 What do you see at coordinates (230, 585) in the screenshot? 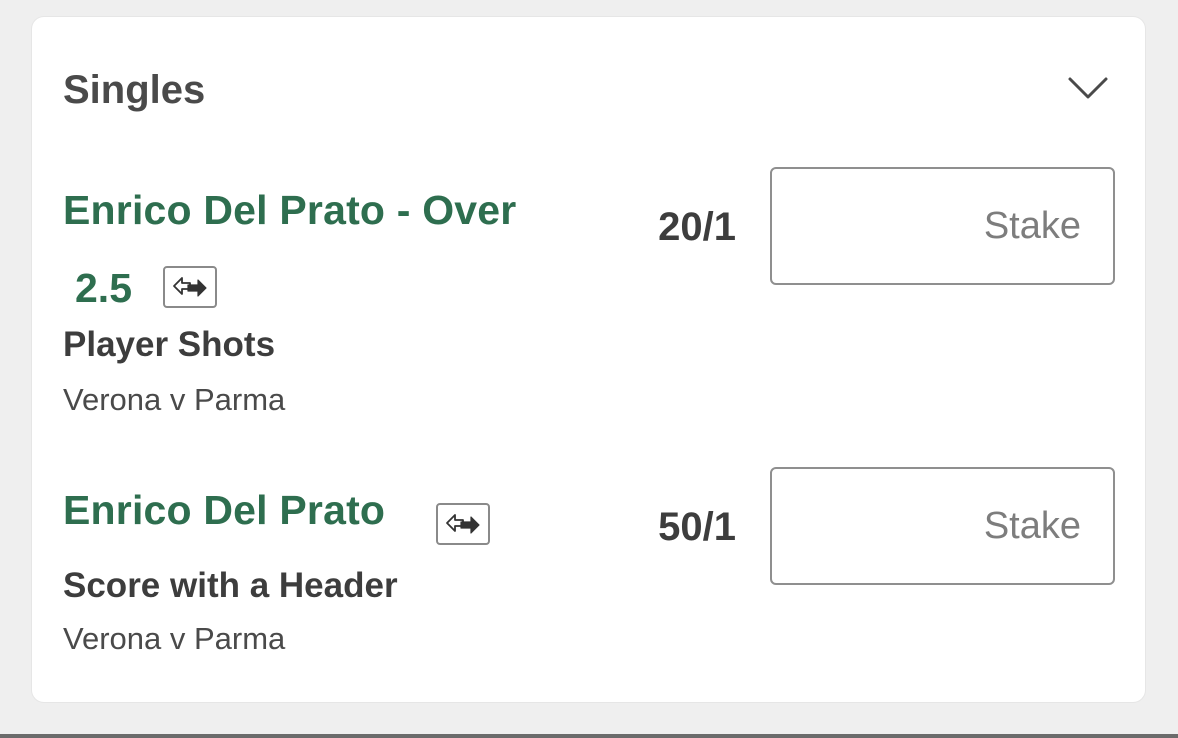
I see `market-name: Score with a Header` at bounding box center [230, 585].